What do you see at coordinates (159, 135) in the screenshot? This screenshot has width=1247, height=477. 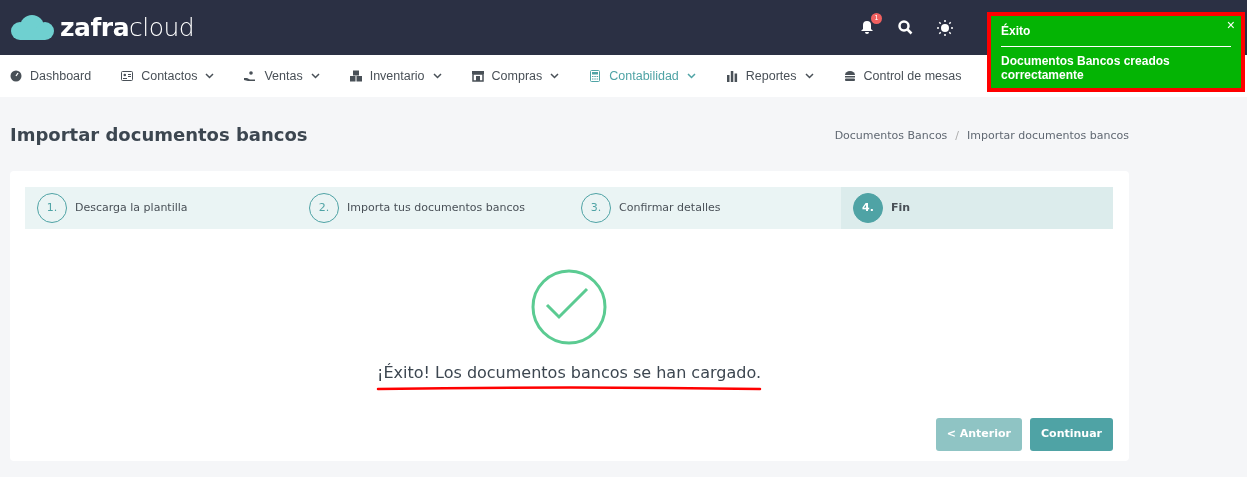 I see `page-title: Importar documentos bancos` at bounding box center [159, 135].